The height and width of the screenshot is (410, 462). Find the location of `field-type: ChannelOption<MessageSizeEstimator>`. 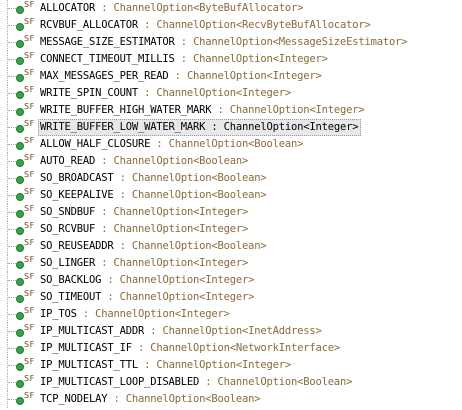

field-type: ChannelOption<MessageSizeEstimator> is located at coordinates (300, 42).